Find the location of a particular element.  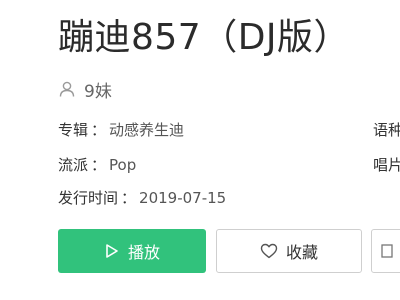

play-icon is located at coordinates (112, 251).